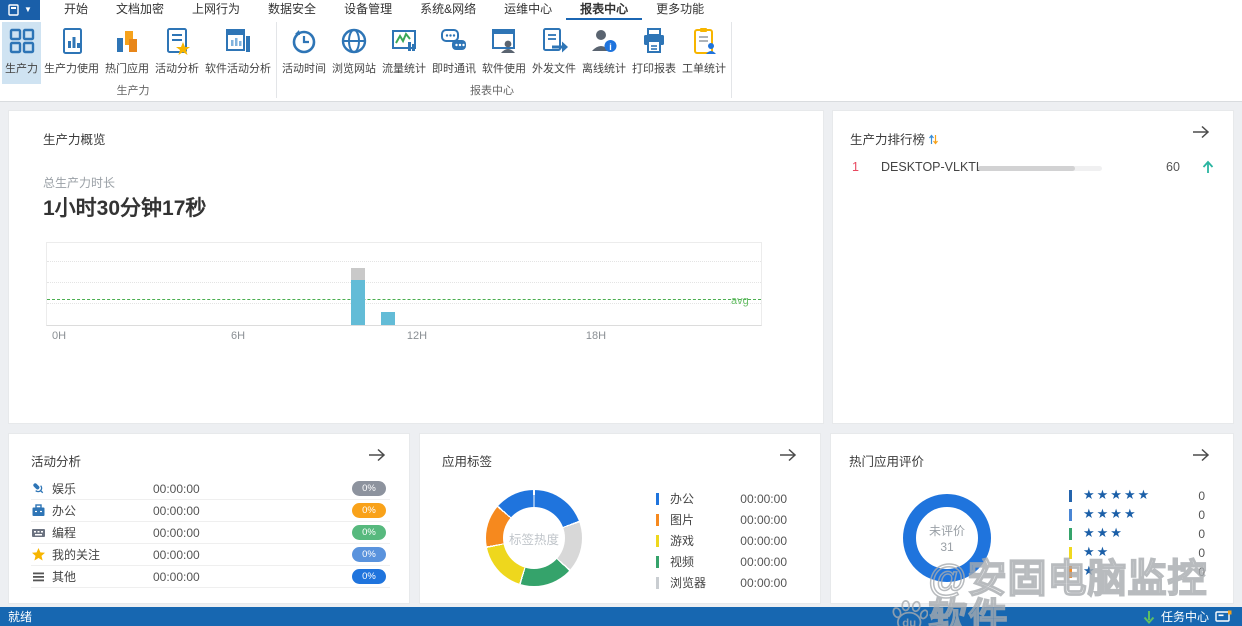 This screenshot has width=1242, height=626. What do you see at coordinates (20, 617) in the screenshot?
I see `status-text: 就绪` at bounding box center [20, 617].